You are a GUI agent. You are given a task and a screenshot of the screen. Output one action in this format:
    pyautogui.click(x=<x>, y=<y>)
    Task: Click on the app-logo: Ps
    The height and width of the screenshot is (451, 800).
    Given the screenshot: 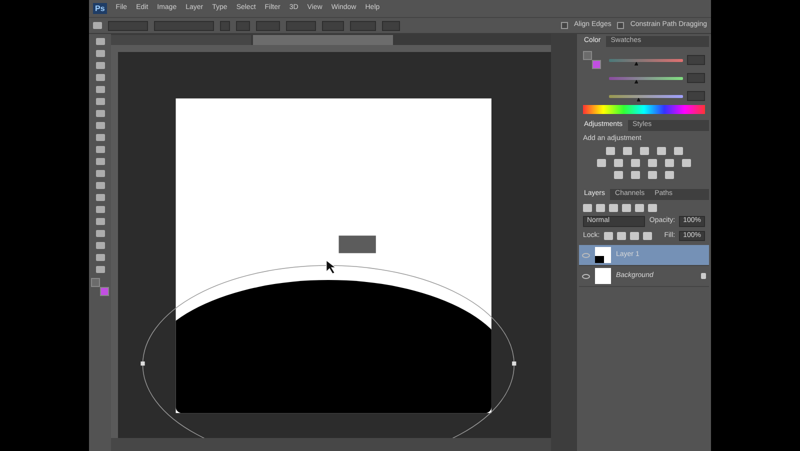 What is the action you would take?
    pyautogui.click(x=100, y=8)
    